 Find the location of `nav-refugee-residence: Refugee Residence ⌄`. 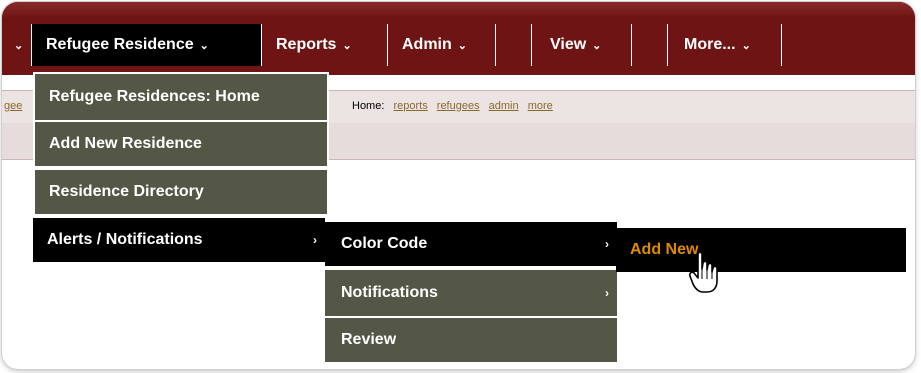

nav-refugee-residence: Refugee Residence ⌄ is located at coordinates (147, 45).